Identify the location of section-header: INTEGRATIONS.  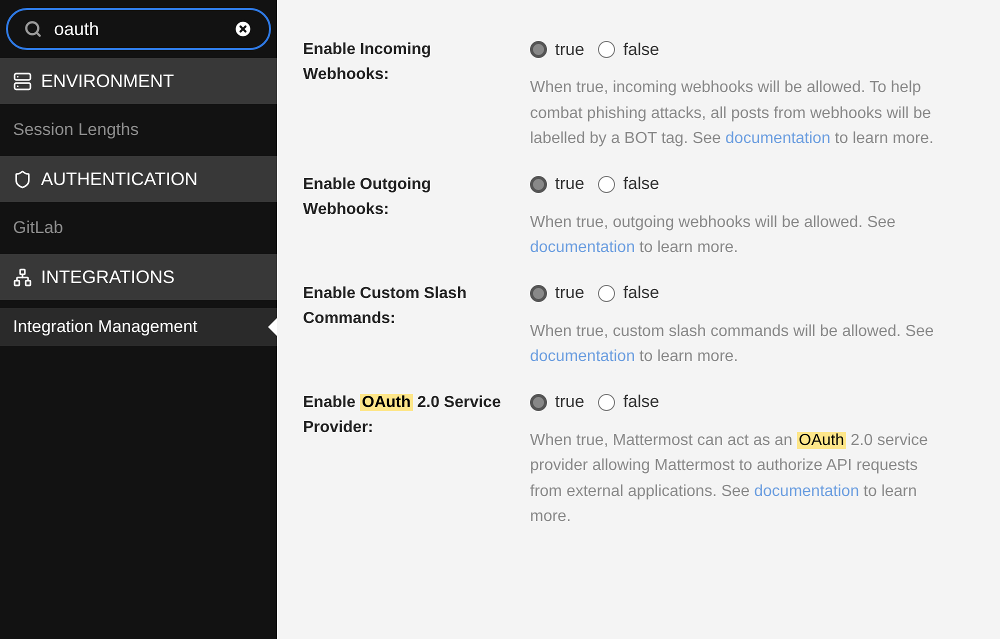
(138, 277).